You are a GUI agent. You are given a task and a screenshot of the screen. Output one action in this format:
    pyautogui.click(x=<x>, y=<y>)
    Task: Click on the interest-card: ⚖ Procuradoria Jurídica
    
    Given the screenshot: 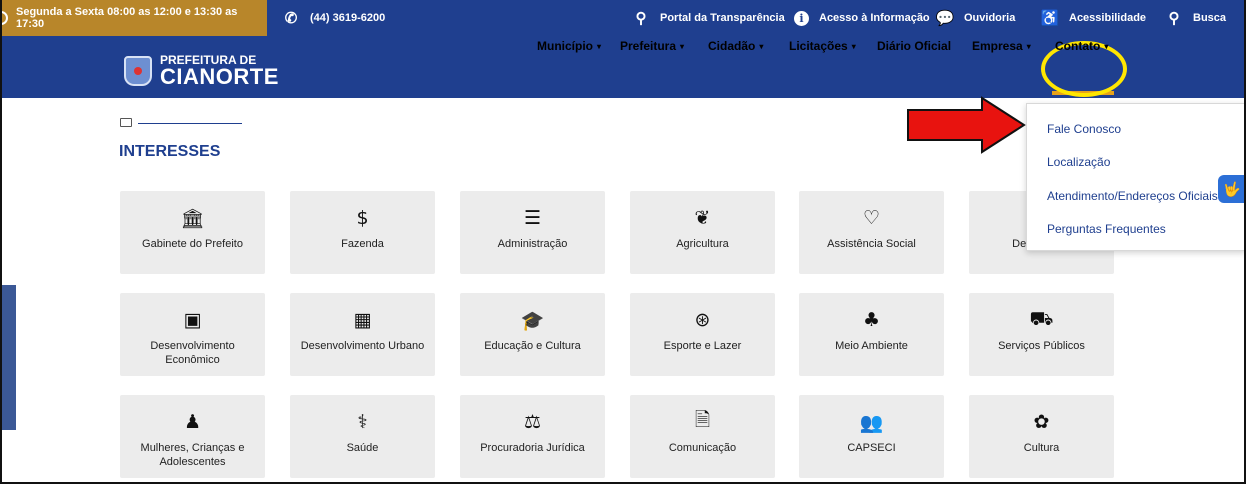 What is the action you would take?
    pyautogui.click(x=532, y=436)
    